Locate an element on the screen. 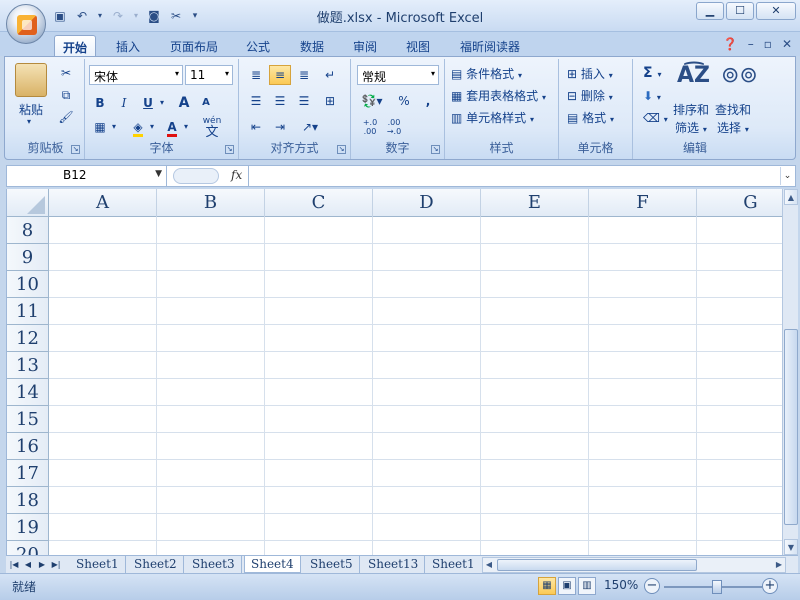 The width and height of the screenshot is (800, 600). tab-data: 数据 is located at coordinates (312, 46).